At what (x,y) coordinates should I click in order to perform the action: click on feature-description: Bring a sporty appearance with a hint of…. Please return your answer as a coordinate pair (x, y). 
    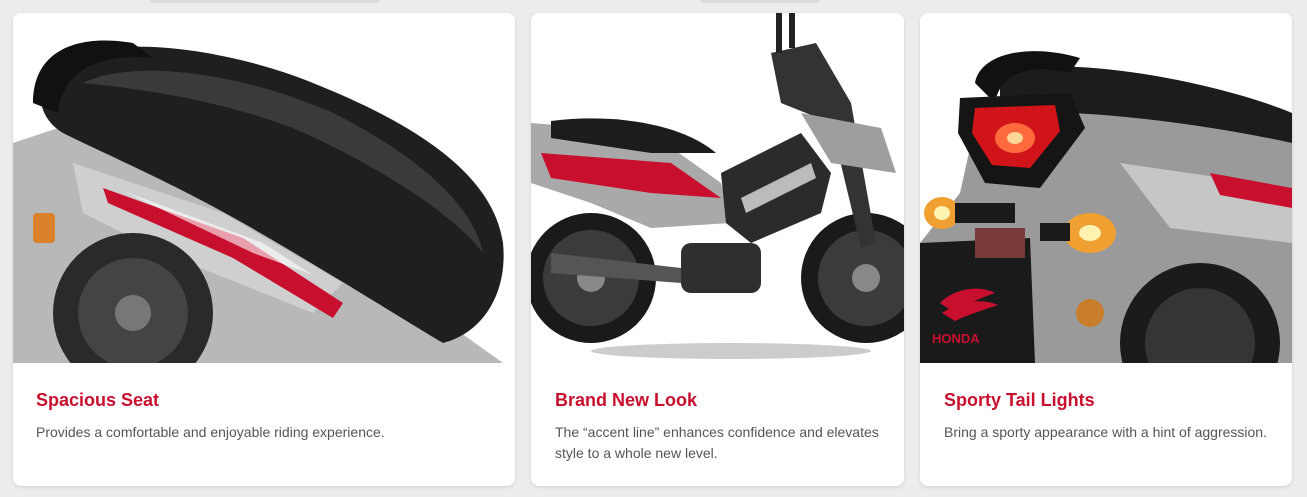
    Looking at the image, I should click on (1105, 432).